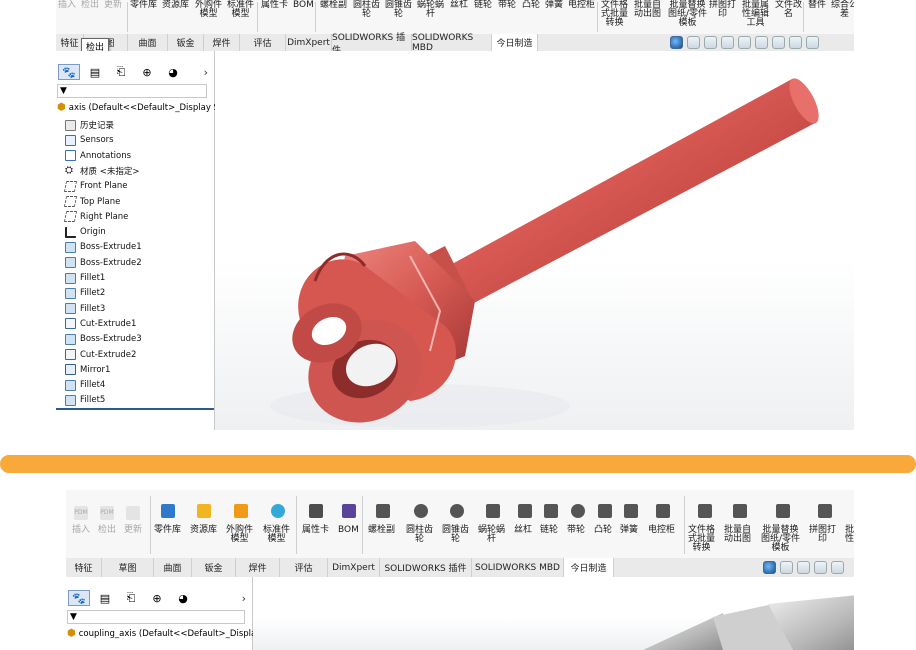 The image size is (916, 650). What do you see at coordinates (89, 140) in the screenshot?
I see `tree-item: Sensors` at bounding box center [89, 140].